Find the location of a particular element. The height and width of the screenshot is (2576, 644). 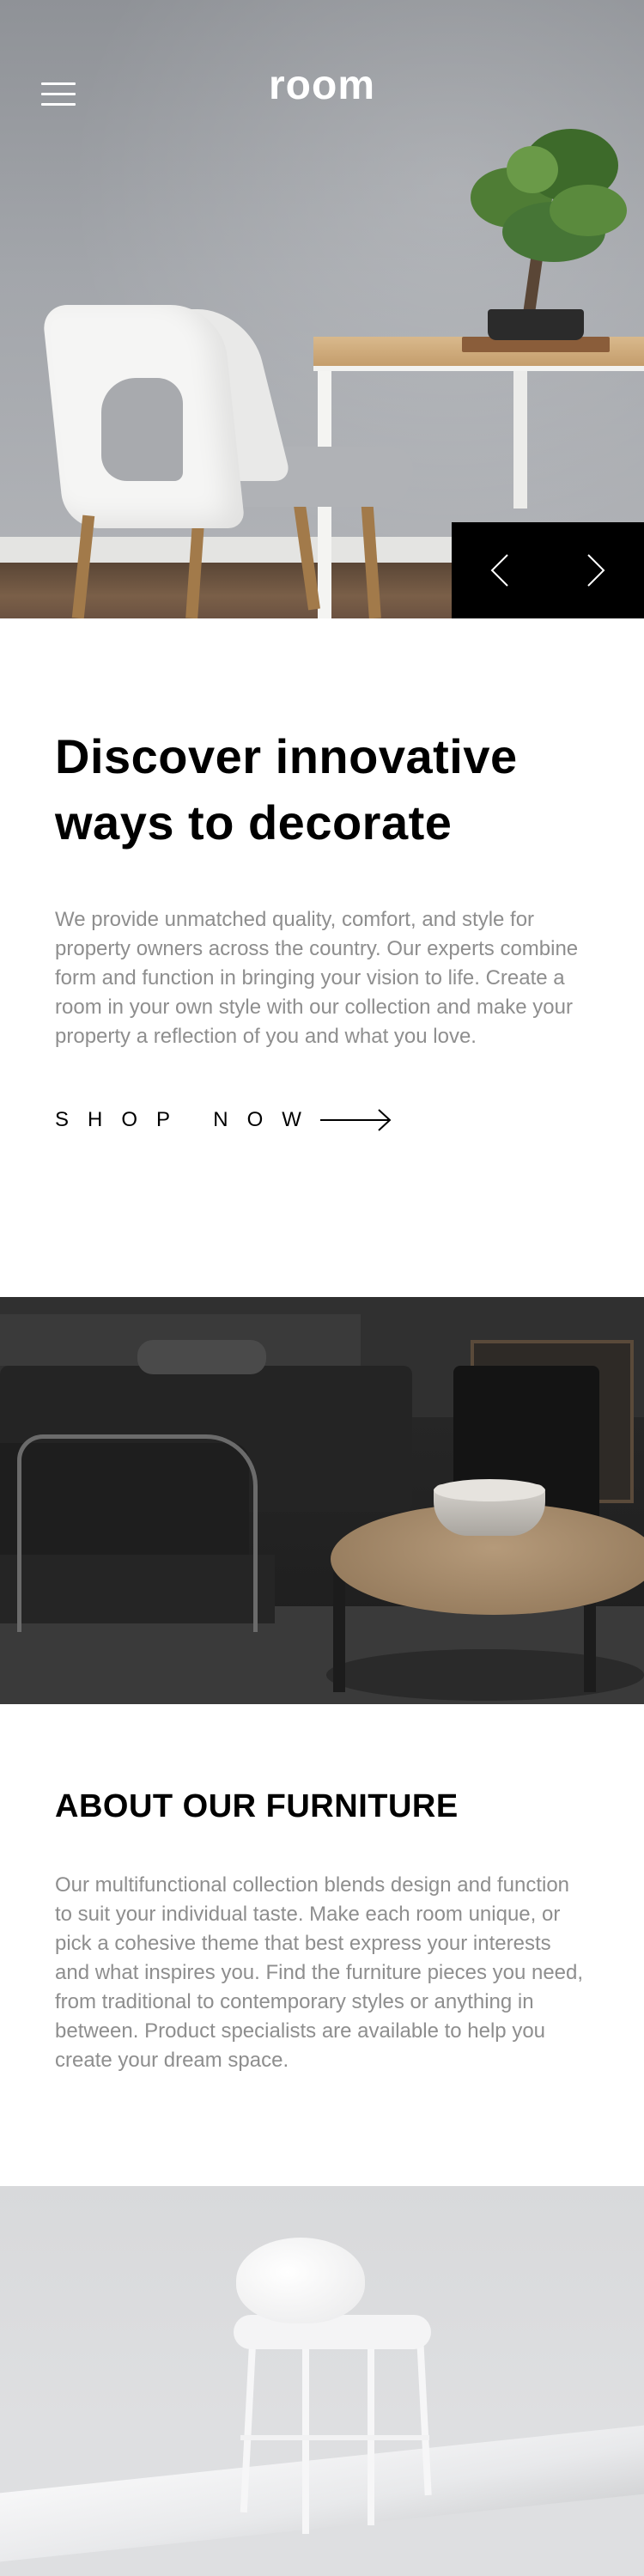

chevron-left-icon is located at coordinates (499, 570).